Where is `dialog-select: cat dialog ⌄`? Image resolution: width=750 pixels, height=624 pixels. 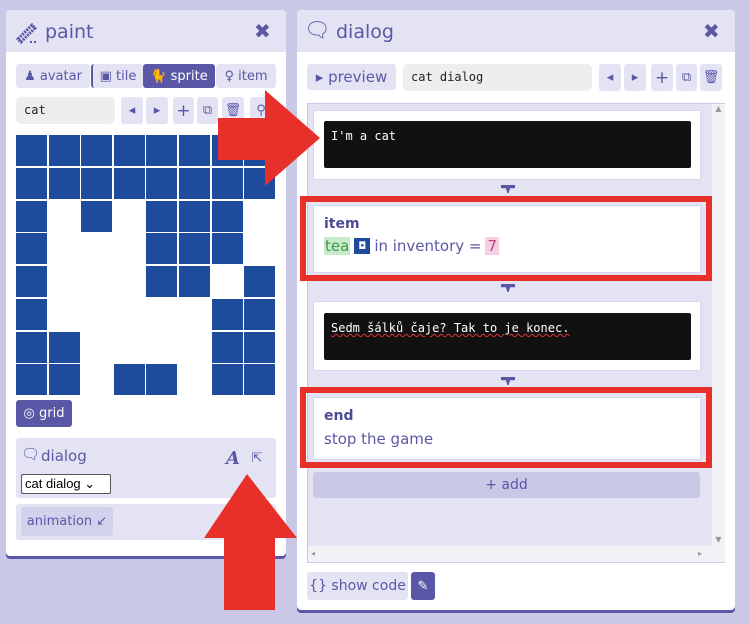 dialog-select: cat dialog ⌄ is located at coordinates (66, 484).